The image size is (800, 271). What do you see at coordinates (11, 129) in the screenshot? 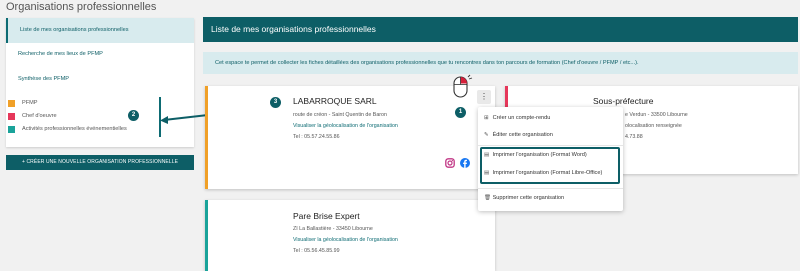
I see `swatch-activites` at bounding box center [11, 129].